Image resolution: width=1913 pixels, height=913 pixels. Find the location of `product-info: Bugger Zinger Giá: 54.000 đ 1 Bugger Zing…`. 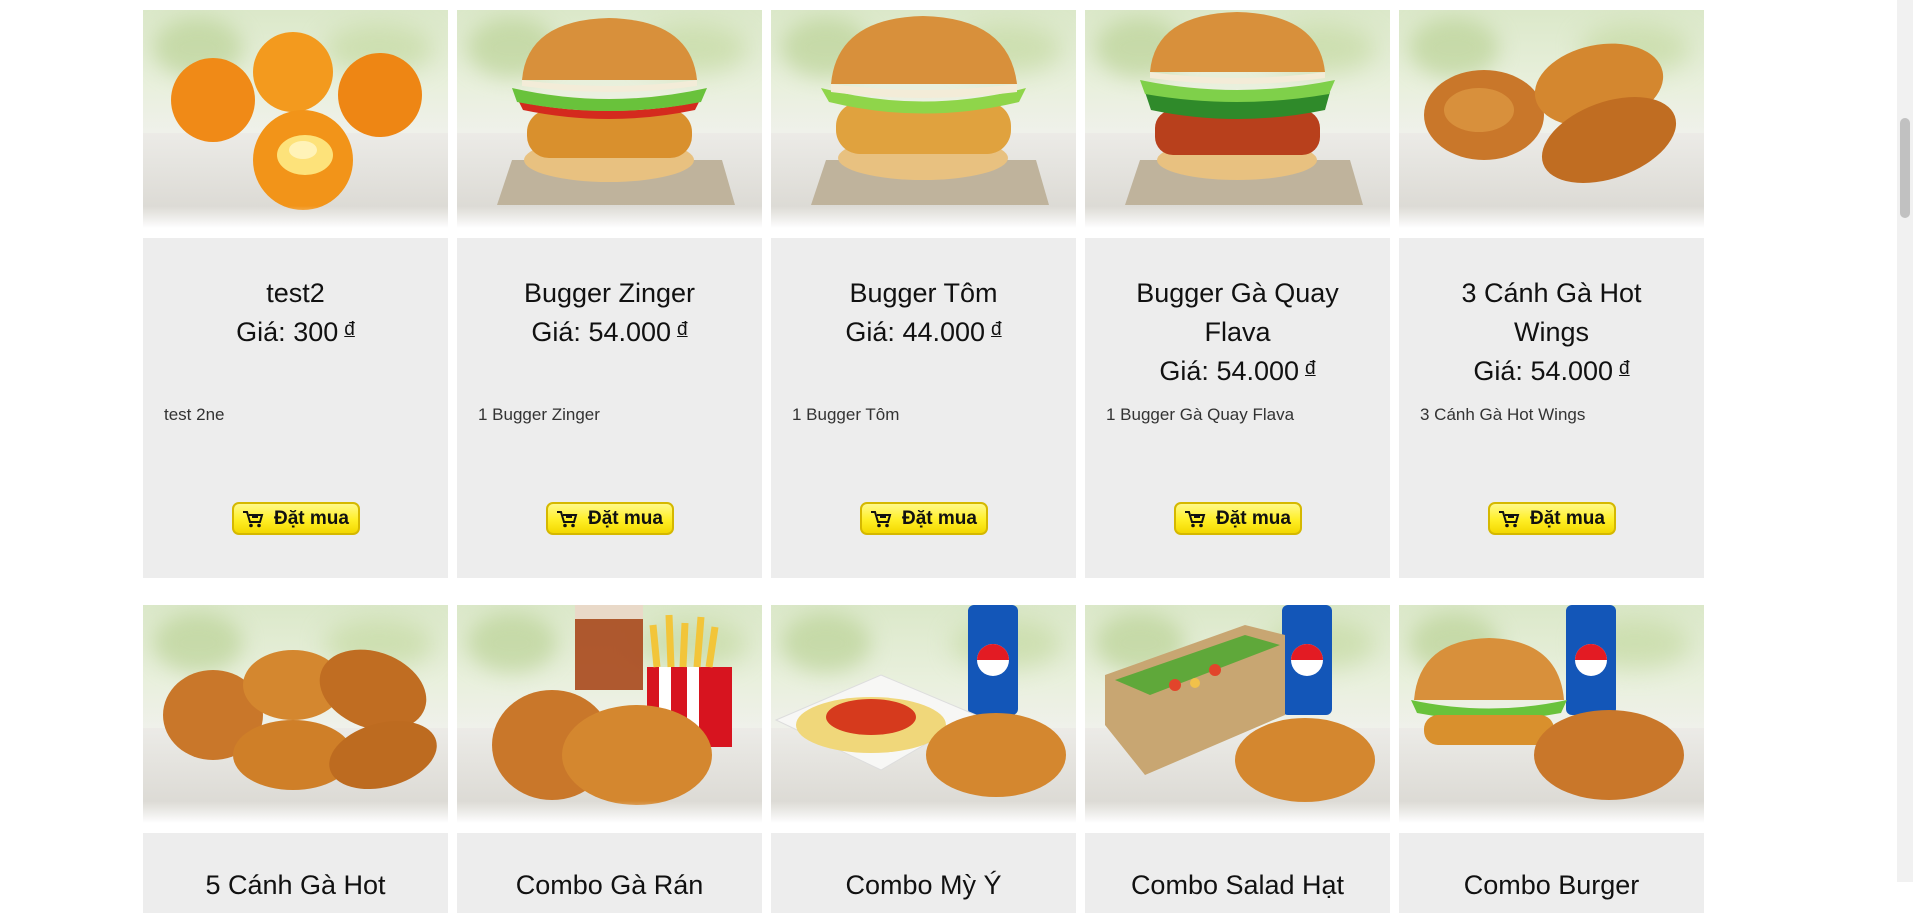

product-info: Bugger Zinger Giá: 54.000 đ 1 Bugger Zing… is located at coordinates (609, 408).